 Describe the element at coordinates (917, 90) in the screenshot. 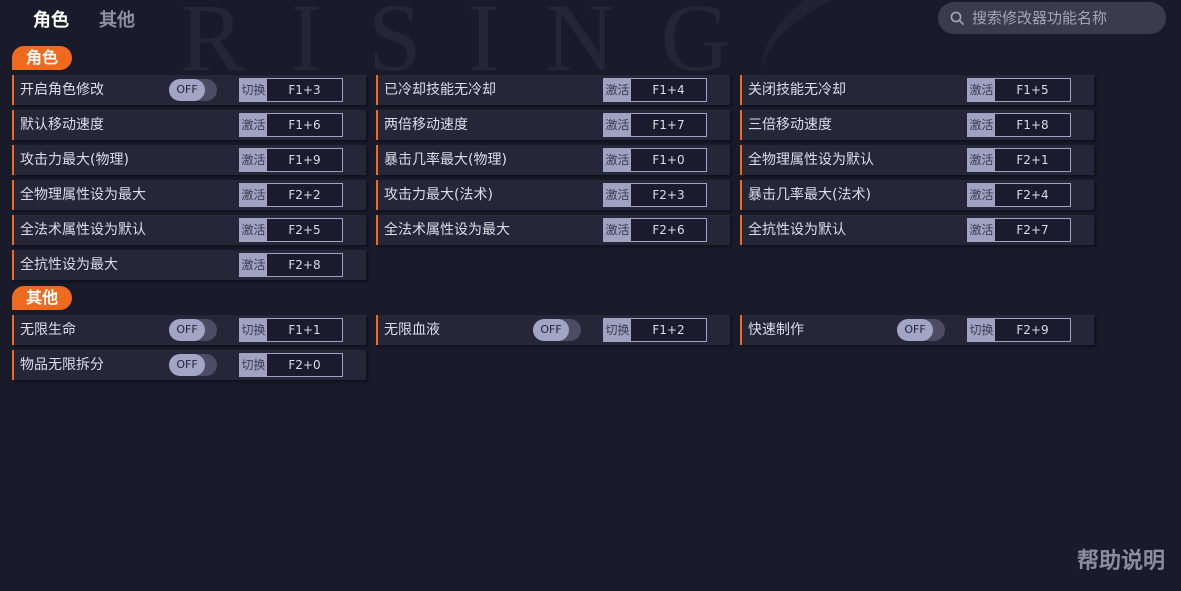

I see `cheat-row: 关闭技能无冷却 激活 F1+5` at that location.